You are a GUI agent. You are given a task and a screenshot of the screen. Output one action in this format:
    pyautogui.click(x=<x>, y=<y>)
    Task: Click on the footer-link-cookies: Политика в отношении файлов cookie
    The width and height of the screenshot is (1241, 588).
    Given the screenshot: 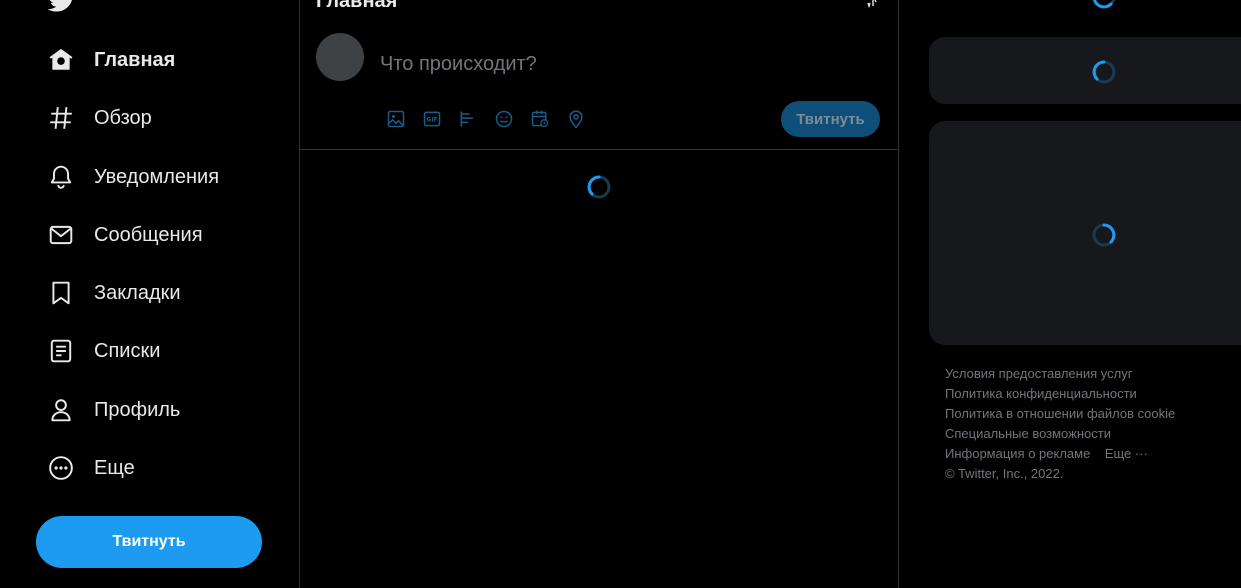 What is the action you would take?
    pyautogui.click(x=1060, y=413)
    